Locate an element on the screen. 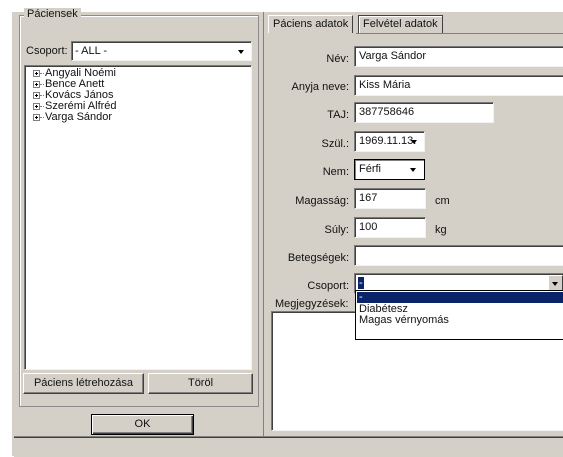 The width and height of the screenshot is (563, 457). taj-input: 387758646 is located at coordinates (424, 112).